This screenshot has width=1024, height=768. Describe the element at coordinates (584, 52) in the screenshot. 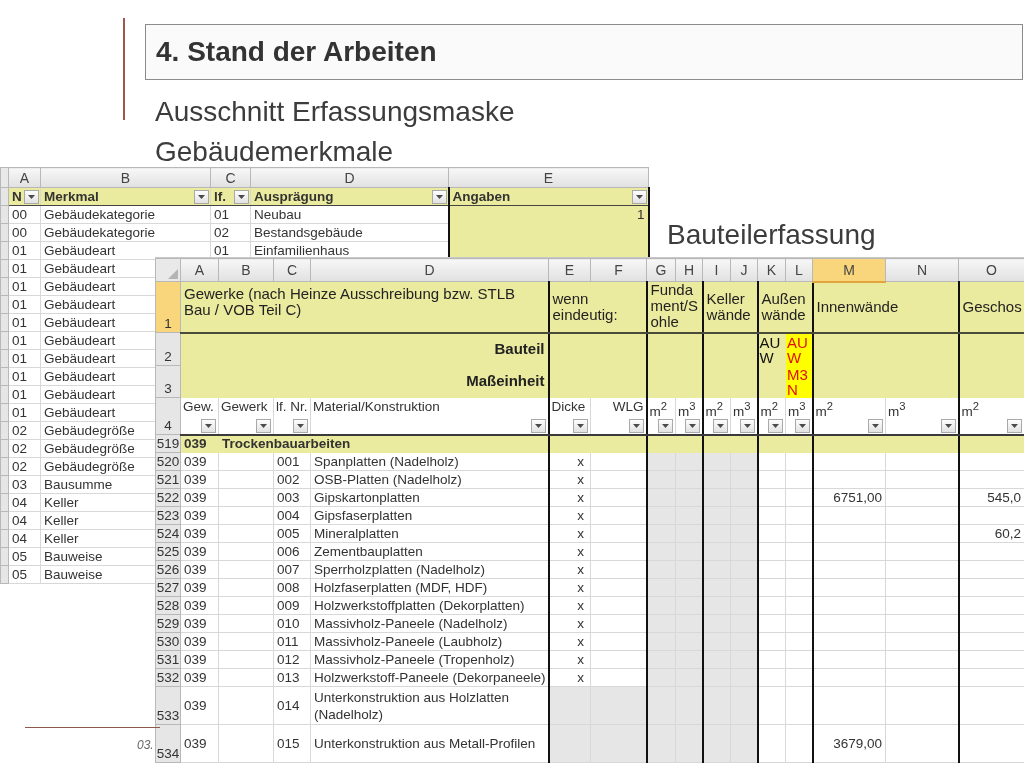

I see `slide-title: 4. Stand der Arbeiten` at that location.